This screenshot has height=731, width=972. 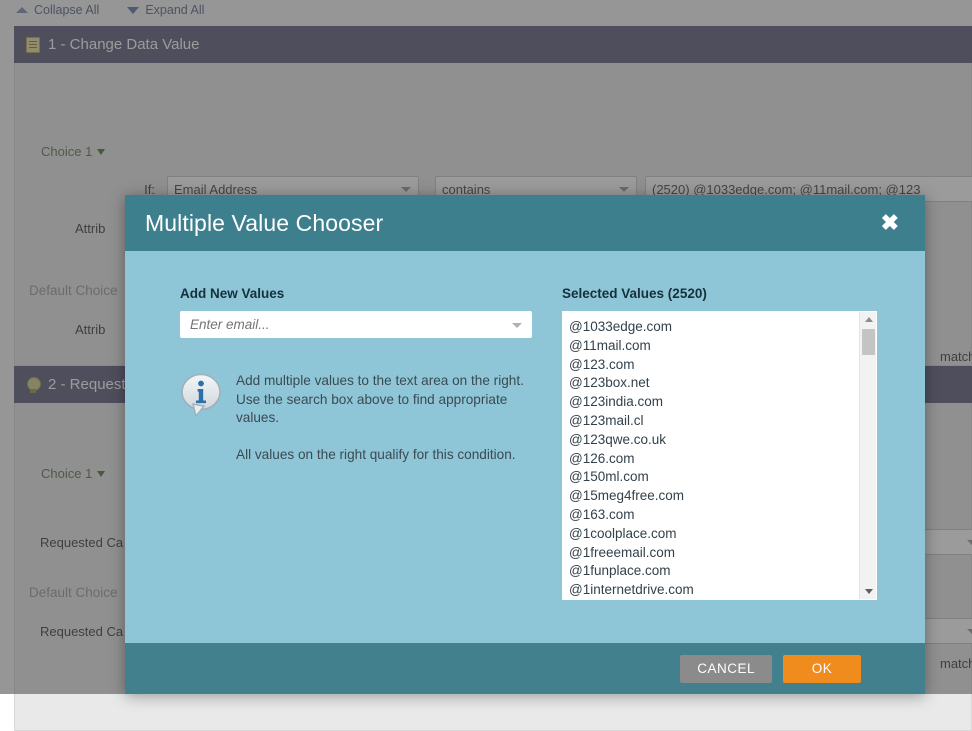 I want to click on cancel-button: CANCEL, so click(x=726, y=669).